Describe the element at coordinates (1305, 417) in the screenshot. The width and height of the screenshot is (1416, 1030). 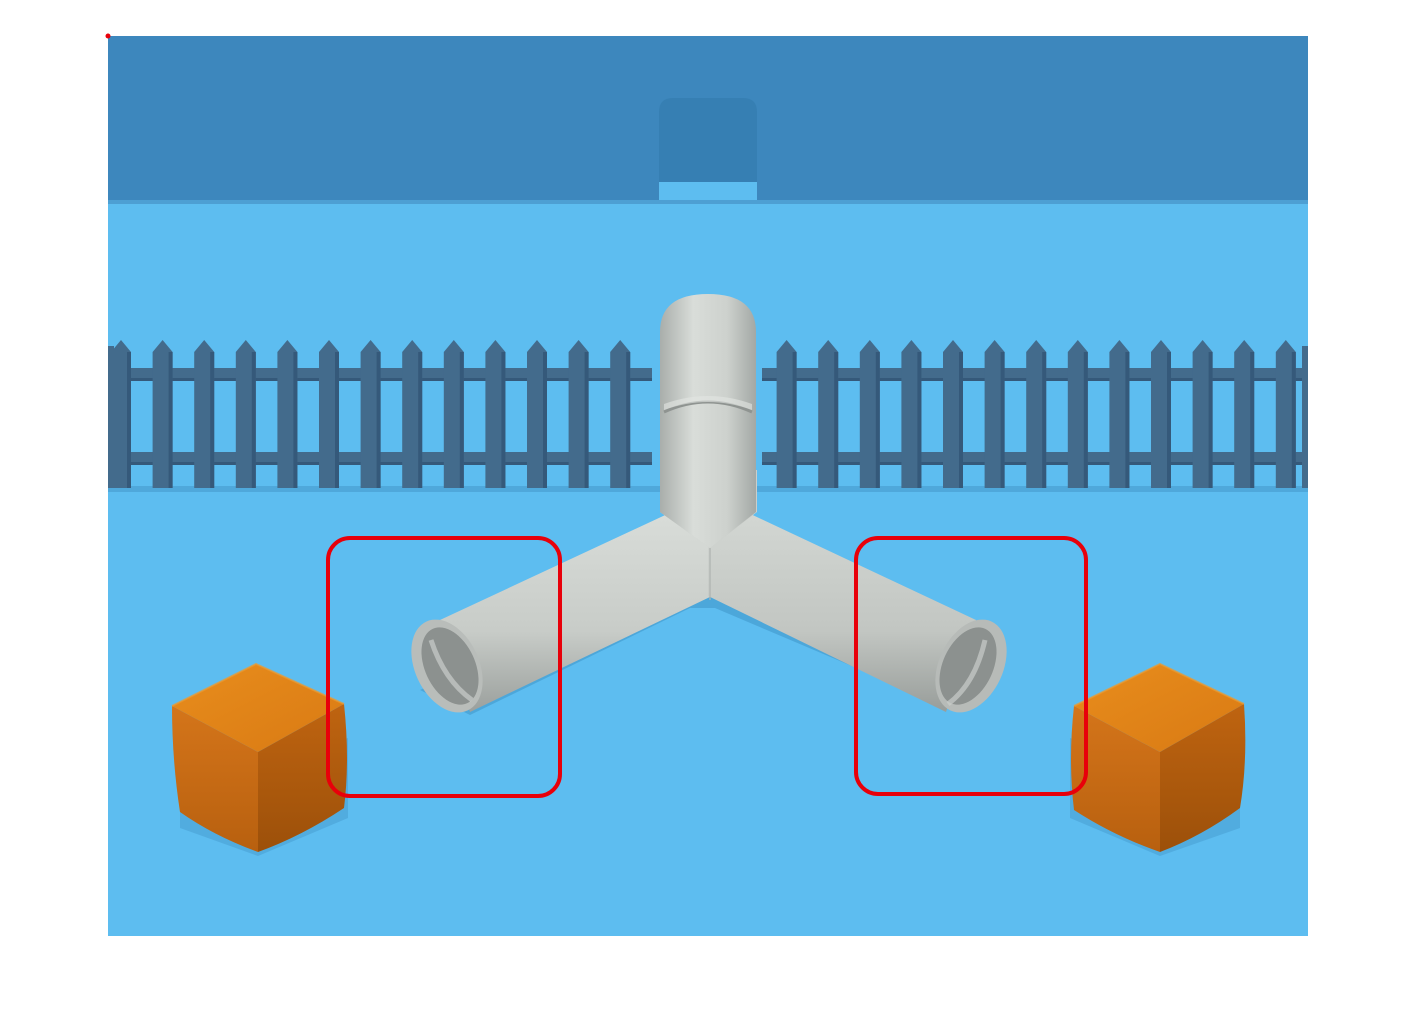
I see `fence-edge-right` at that location.